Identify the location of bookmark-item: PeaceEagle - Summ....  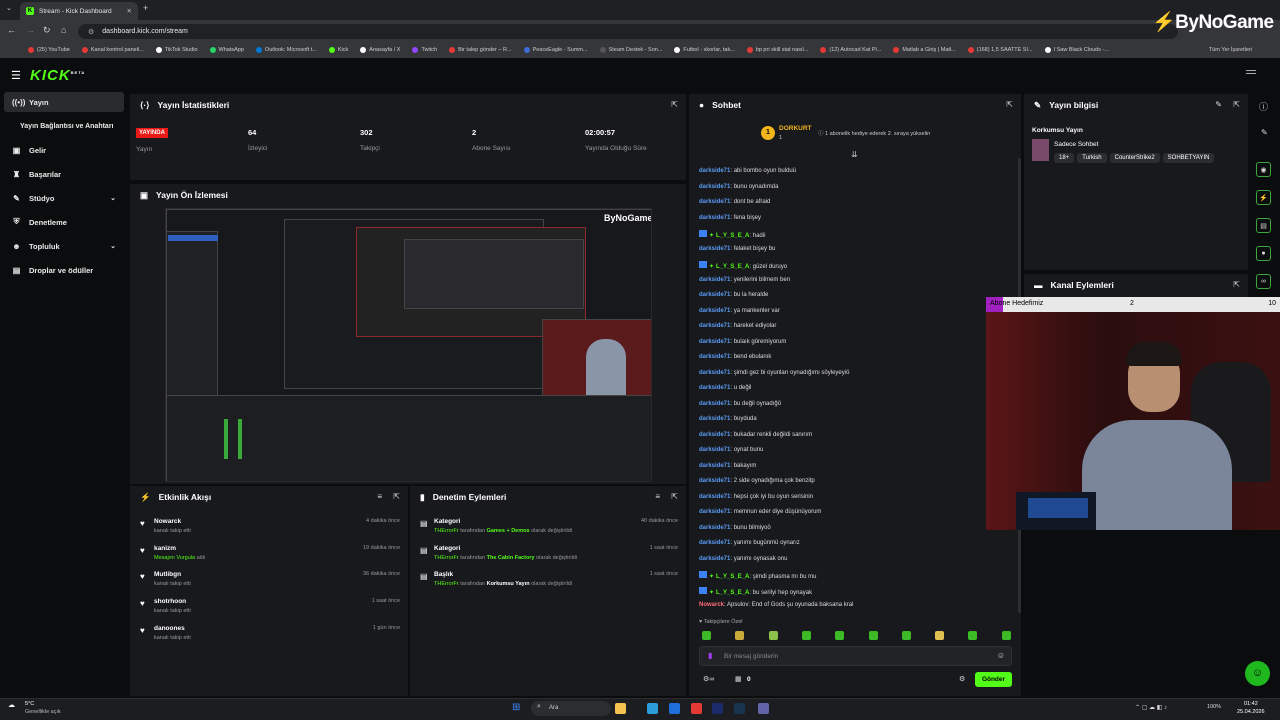
(555, 50).